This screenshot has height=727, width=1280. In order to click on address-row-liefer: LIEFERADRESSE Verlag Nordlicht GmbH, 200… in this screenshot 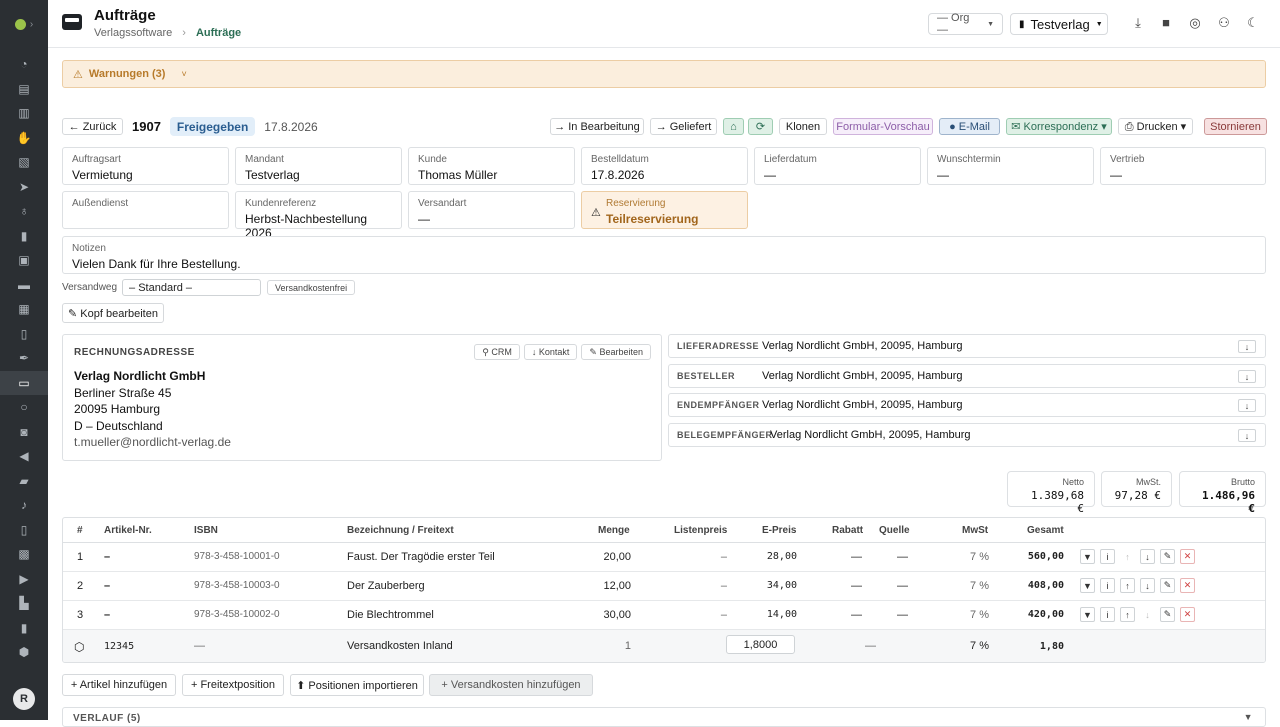, I will do `click(967, 346)`.